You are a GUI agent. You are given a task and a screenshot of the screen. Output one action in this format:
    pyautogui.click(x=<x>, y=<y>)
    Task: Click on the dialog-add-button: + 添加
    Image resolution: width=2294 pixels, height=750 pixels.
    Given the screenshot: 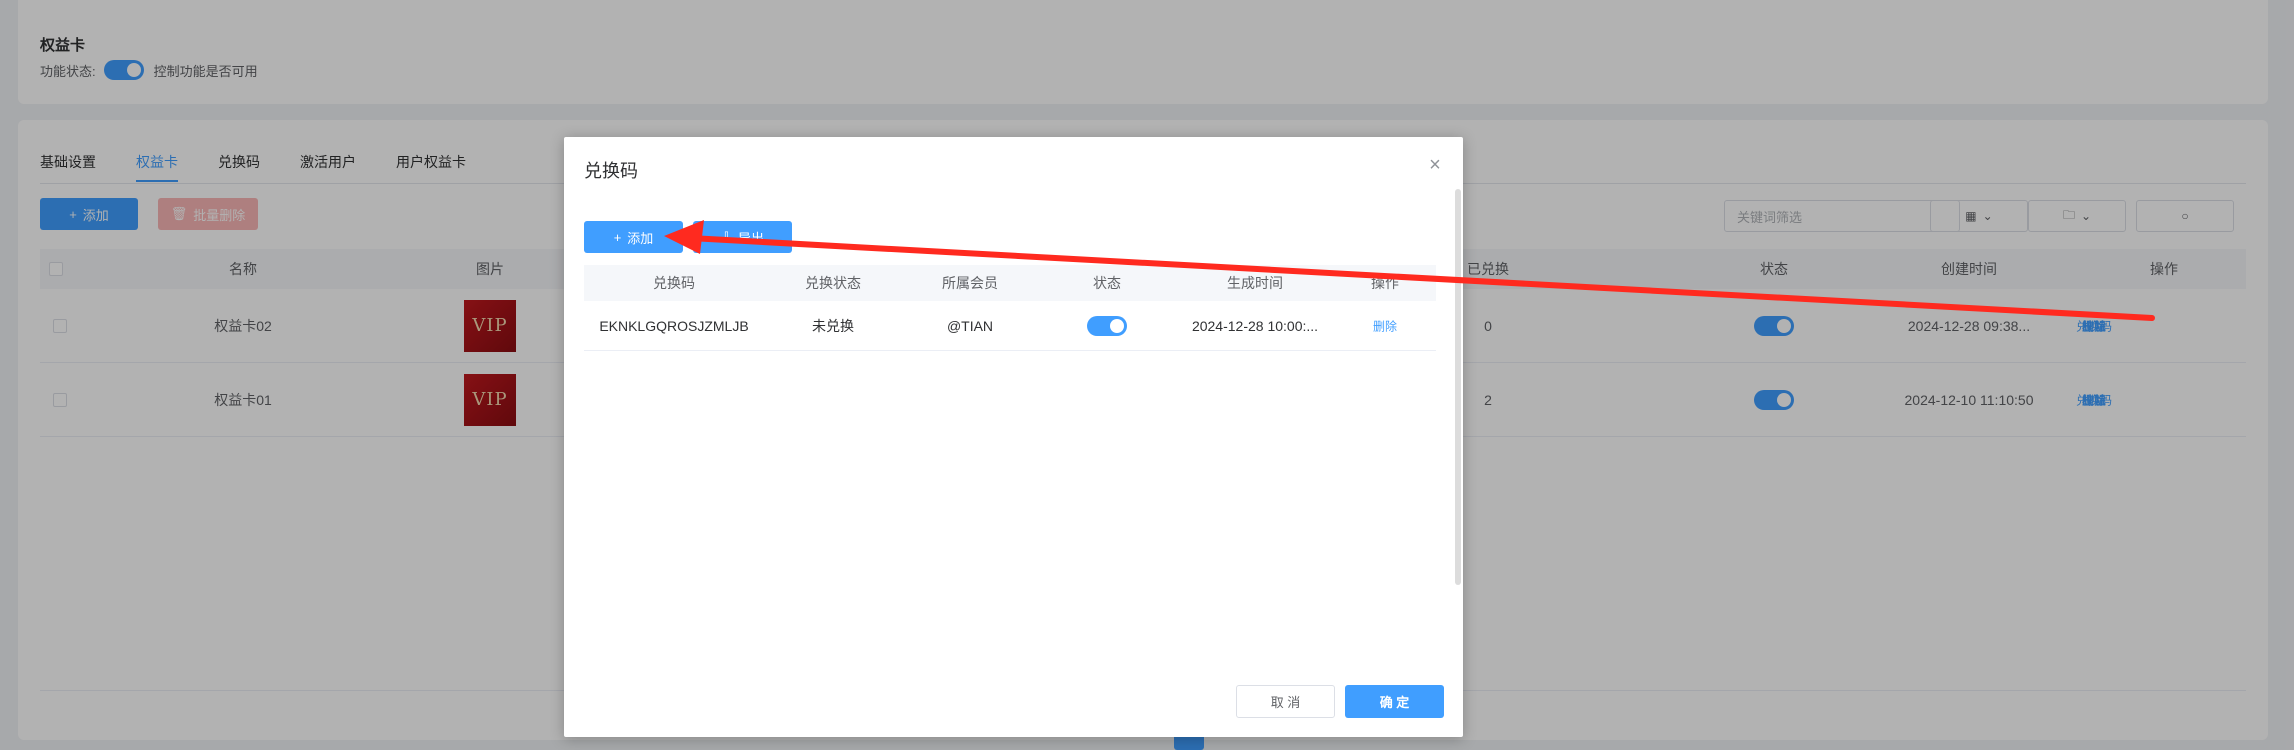 What is the action you would take?
    pyautogui.click(x=633, y=237)
    